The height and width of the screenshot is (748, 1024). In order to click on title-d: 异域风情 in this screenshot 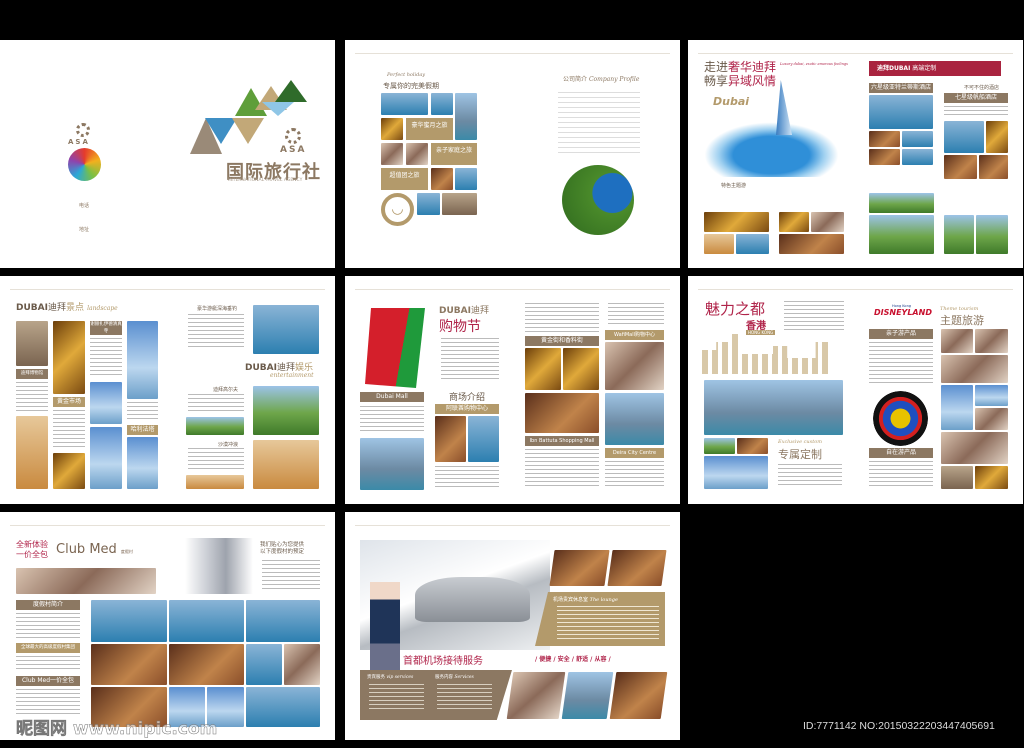, I will do `click(752, 81)`.